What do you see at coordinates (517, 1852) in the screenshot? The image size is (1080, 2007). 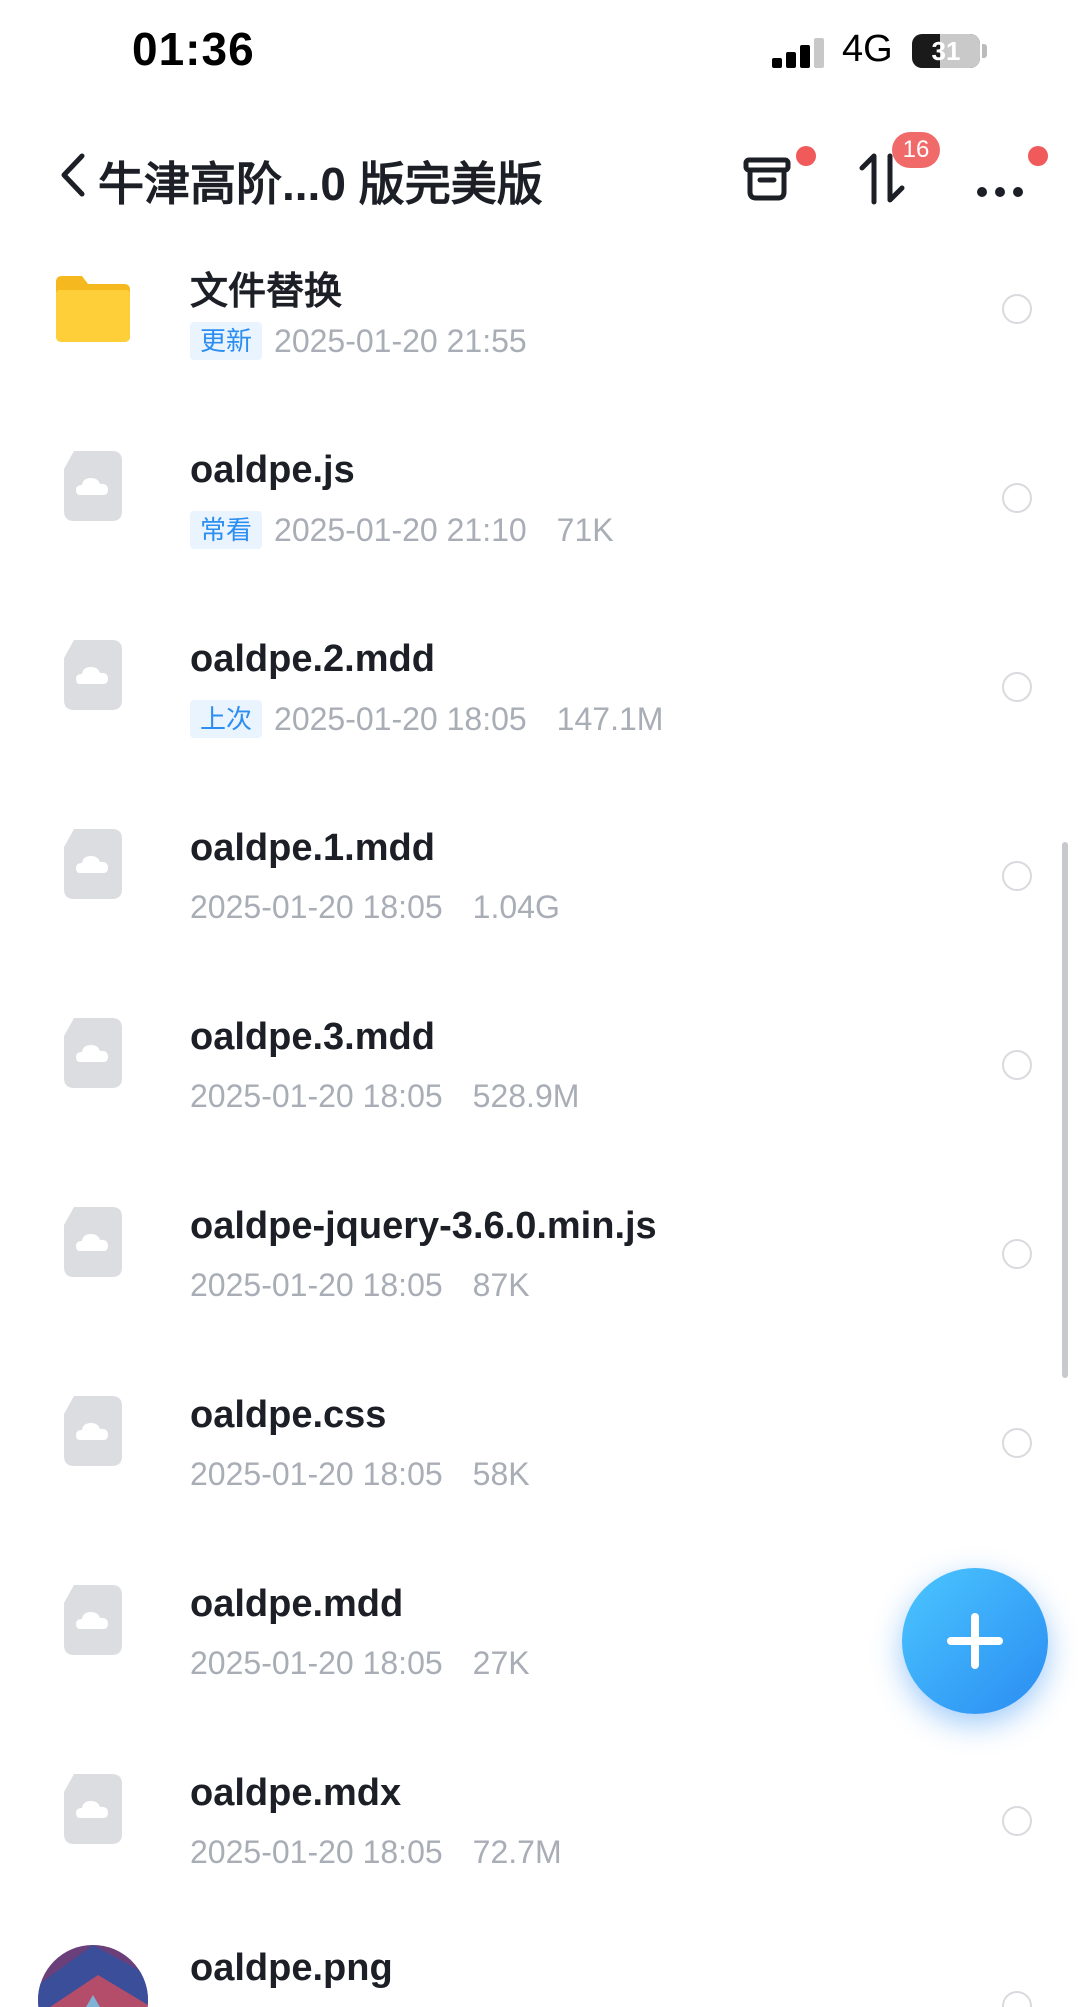 I see `file-size: 72.7M` at bounding box center [517, 1852].